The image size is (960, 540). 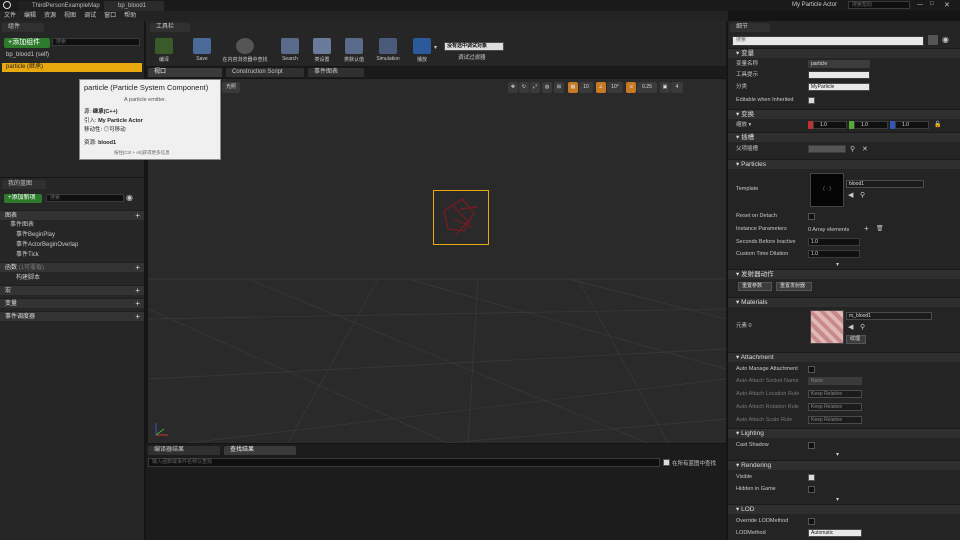 I want to click on tooltip-field, so click(x=839, y=75).